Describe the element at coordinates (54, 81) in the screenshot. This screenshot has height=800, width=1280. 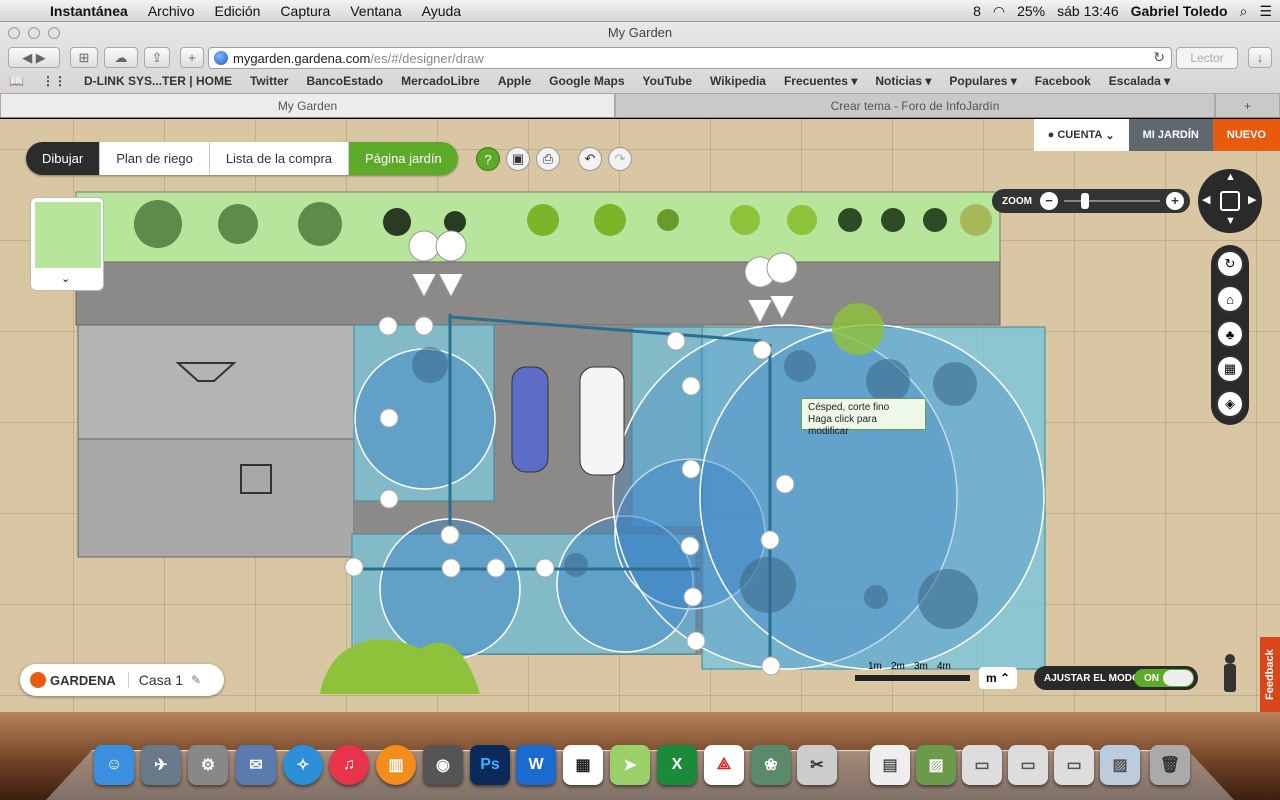
I see `bookmark-grid-icon: ⋮⋮` at that location.